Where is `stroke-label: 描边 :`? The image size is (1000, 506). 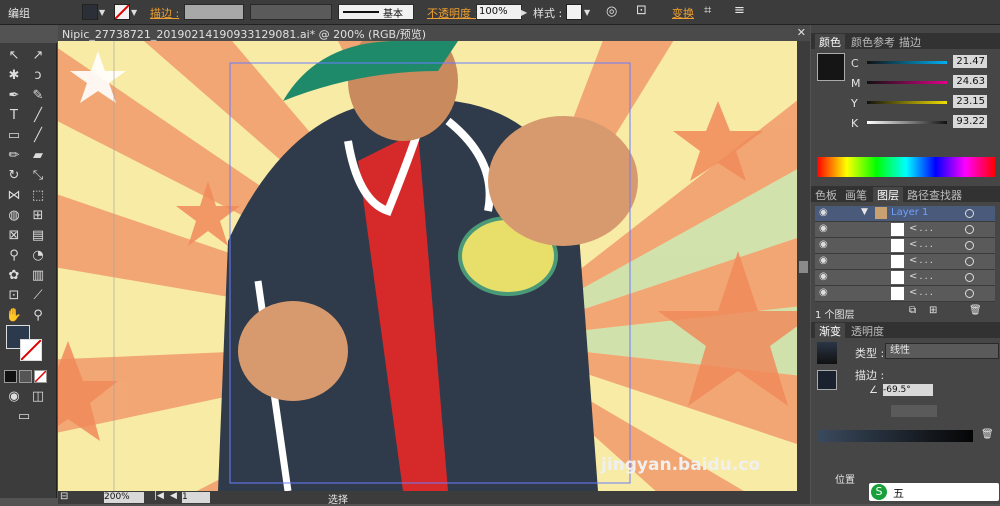
stroke-label: 描边 : is located at coordinates (164, 13).